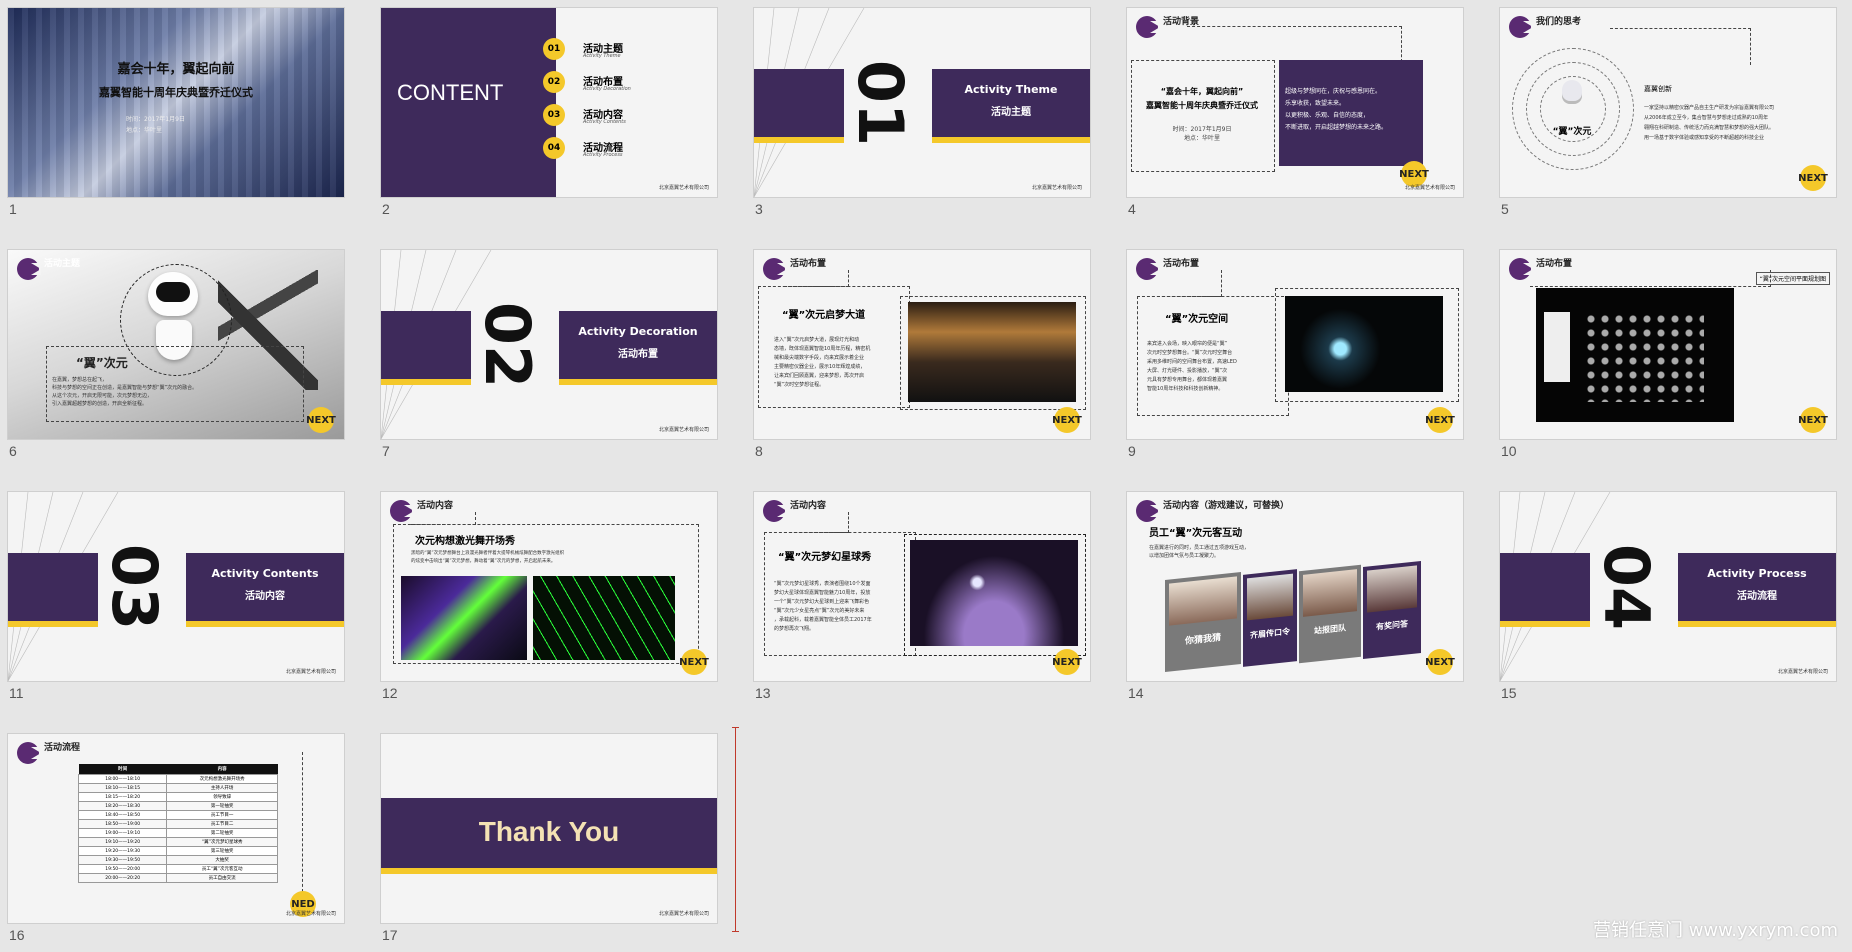 The image size is (1852, 952). What do you see at coordinates (176, 69) in the screenshot?
I see `slide1-title: 嘉会十年，翼起向前` at bounding box center [176, 69].